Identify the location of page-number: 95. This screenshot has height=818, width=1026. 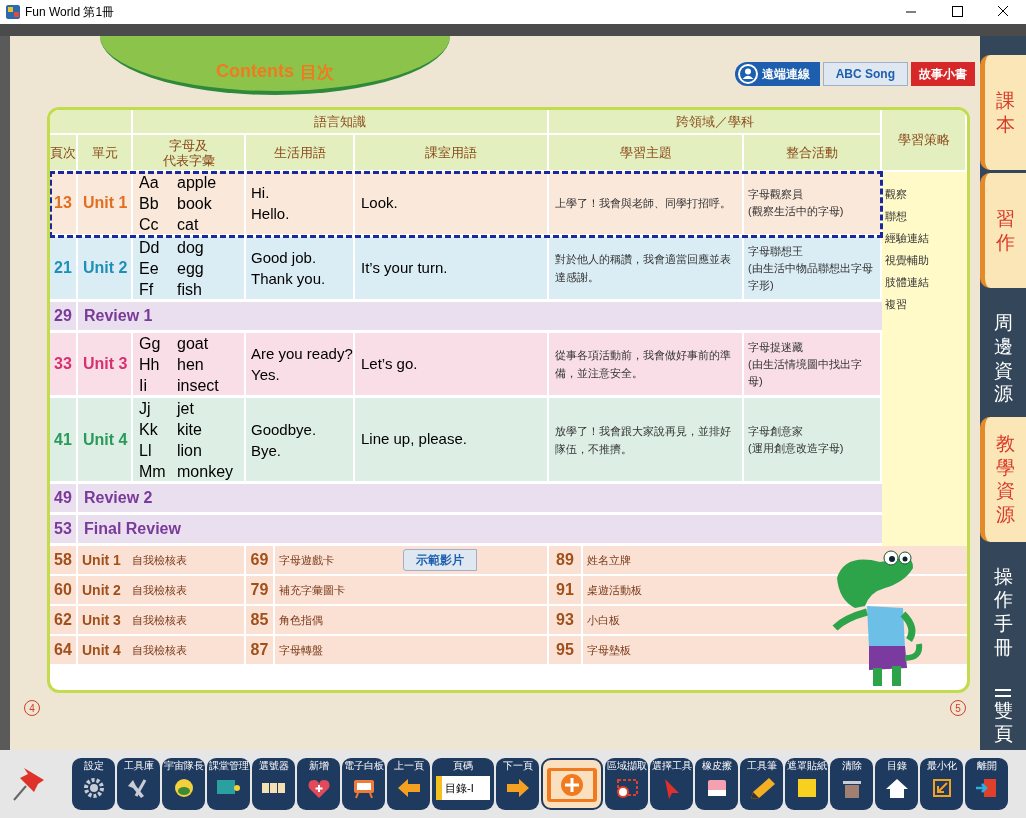
(566, 650).